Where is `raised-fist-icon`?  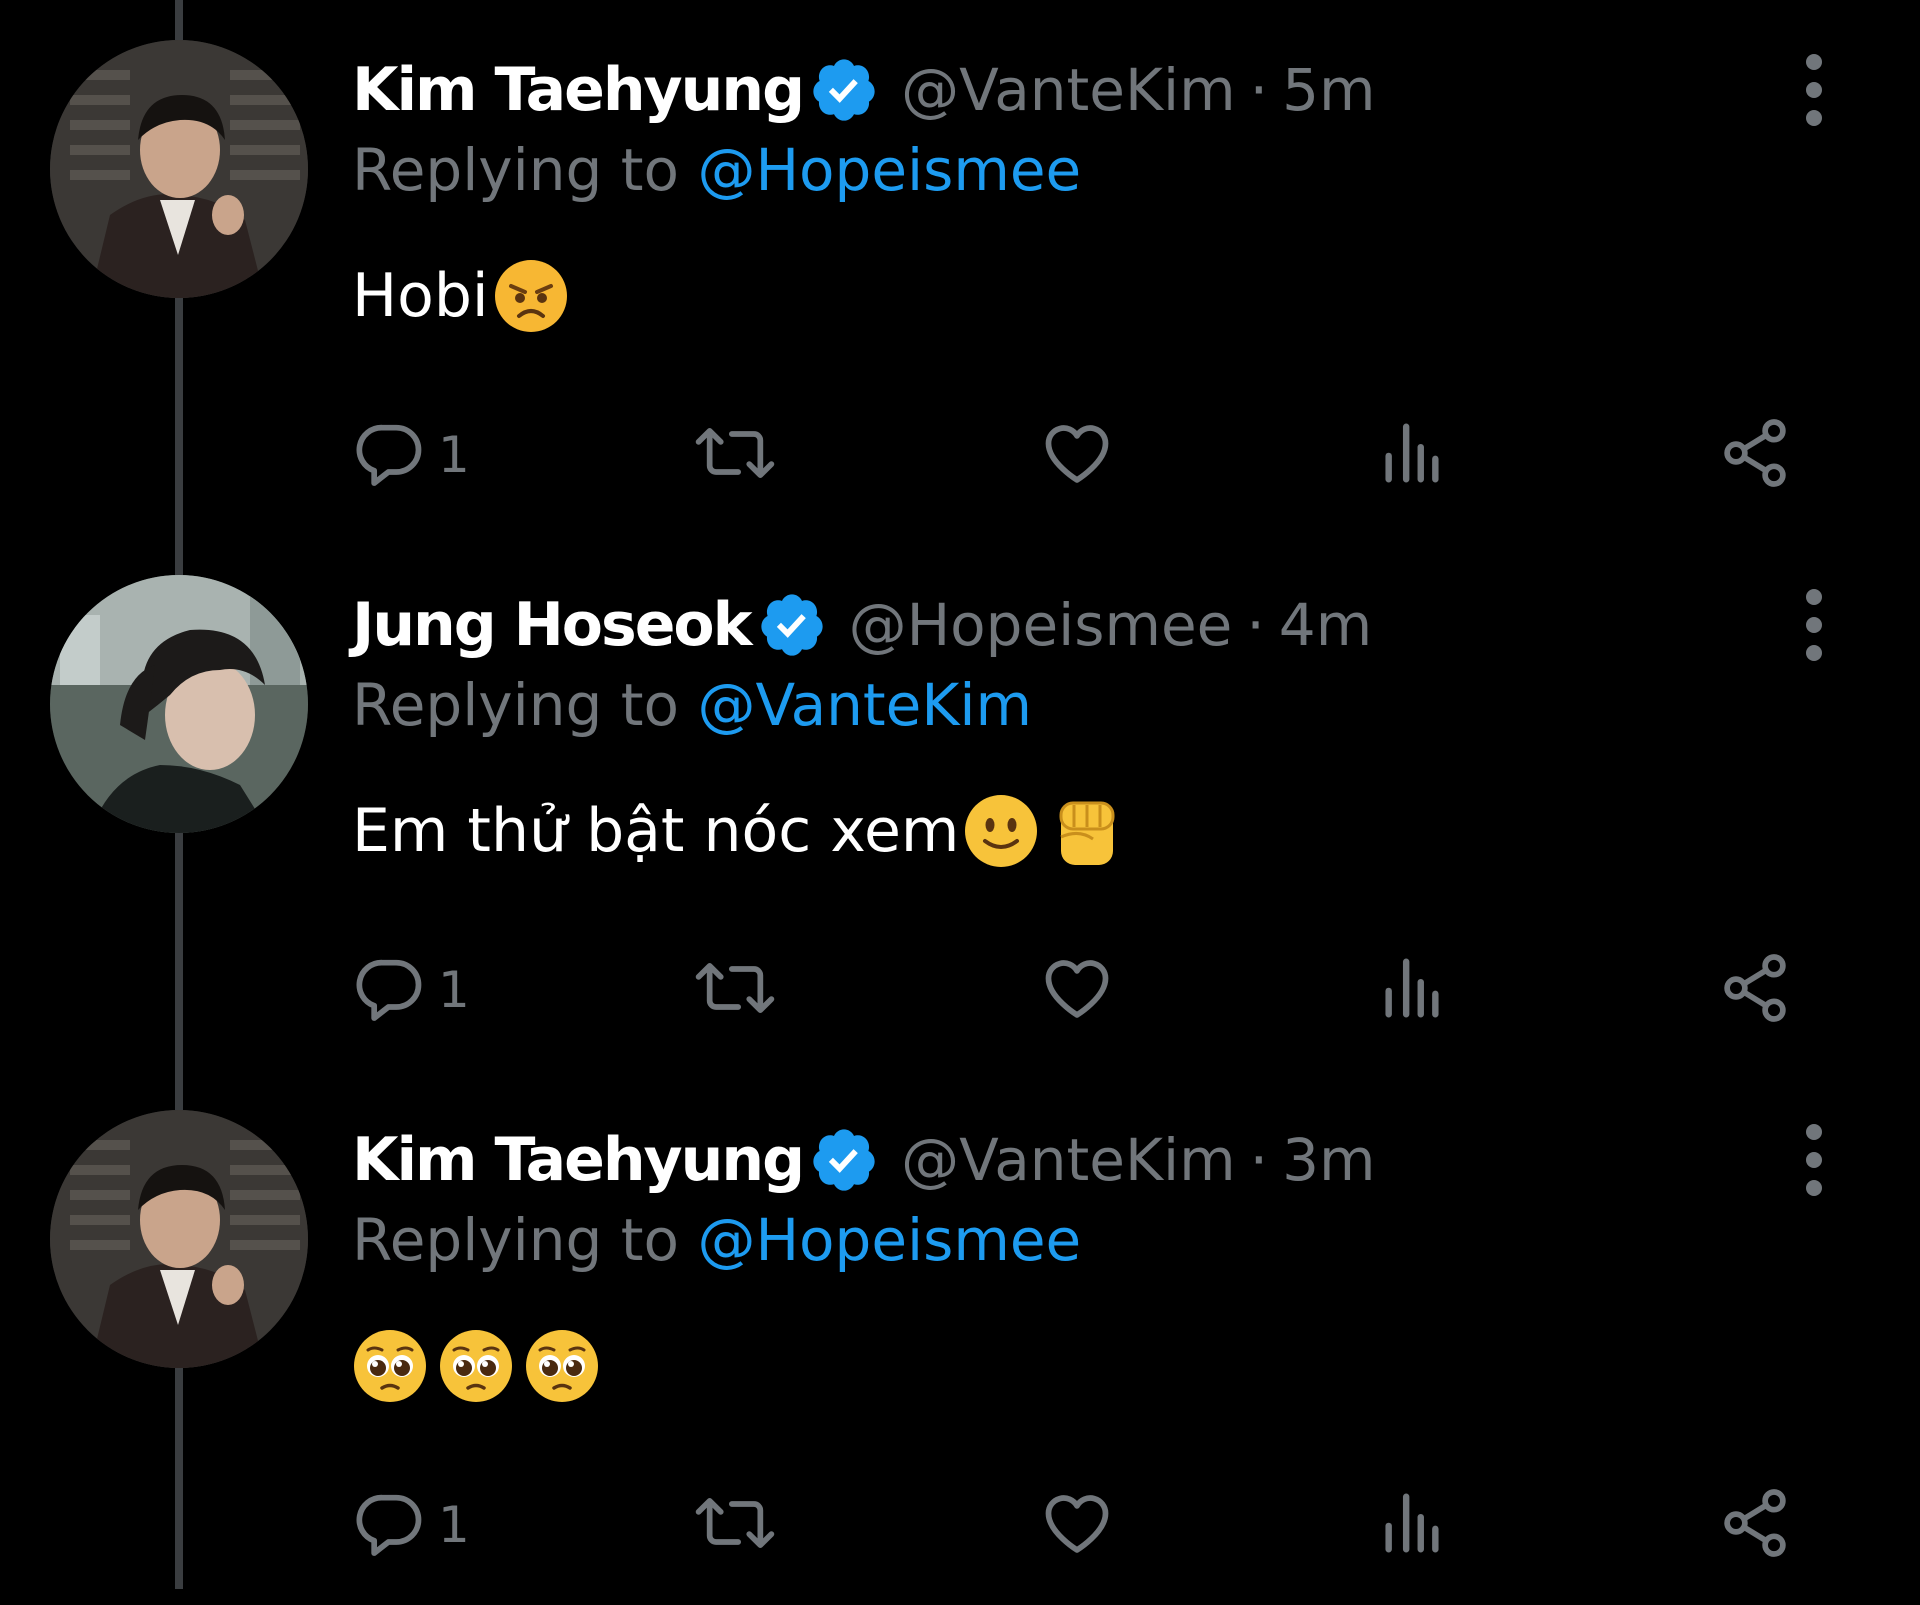
raised-fist-icon is located at coordinates (1087, 831).